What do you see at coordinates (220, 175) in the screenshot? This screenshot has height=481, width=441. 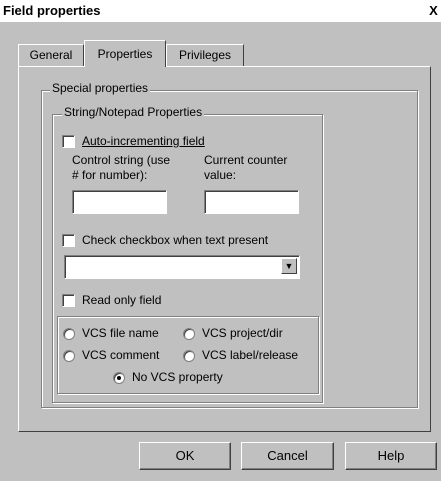 I see `counter-value-label-line2: value:` at bounding box center [220, 175].